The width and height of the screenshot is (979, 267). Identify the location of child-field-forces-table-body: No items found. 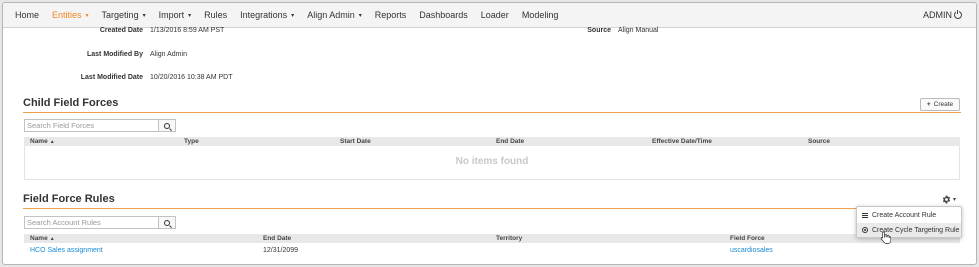
(492, 163).